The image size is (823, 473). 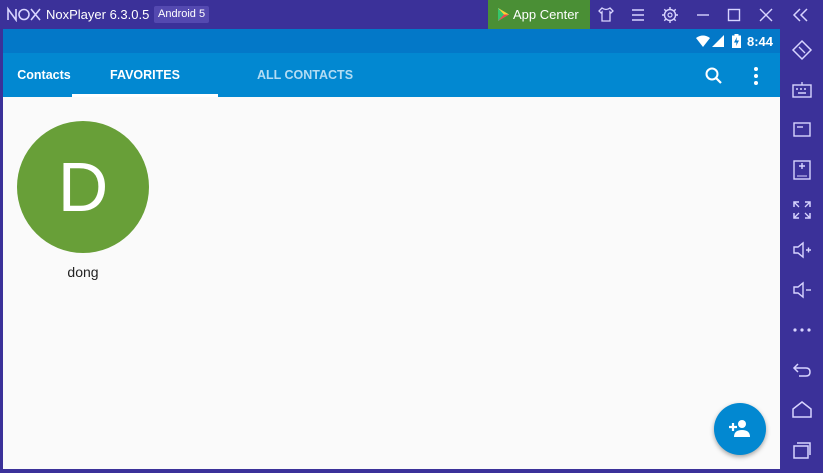 I want to click on maximize-icon, so click(x=734, y=15).